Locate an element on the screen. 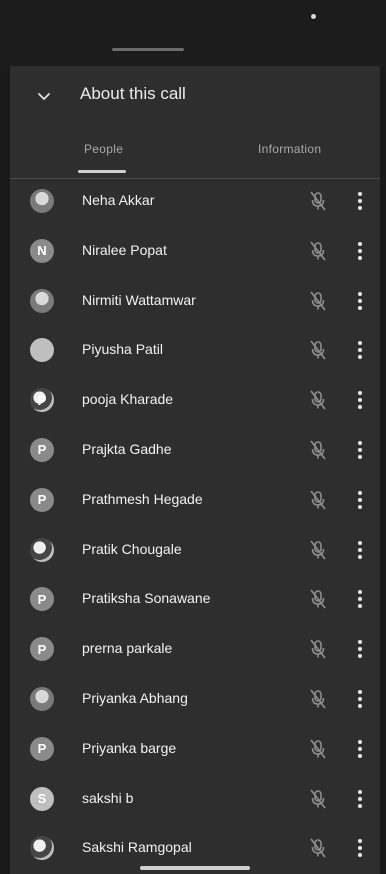 Image resolution: width=386 pixels, height=874 pixels. participant-name: Neha Akkar is located at coordinates (118, 200).